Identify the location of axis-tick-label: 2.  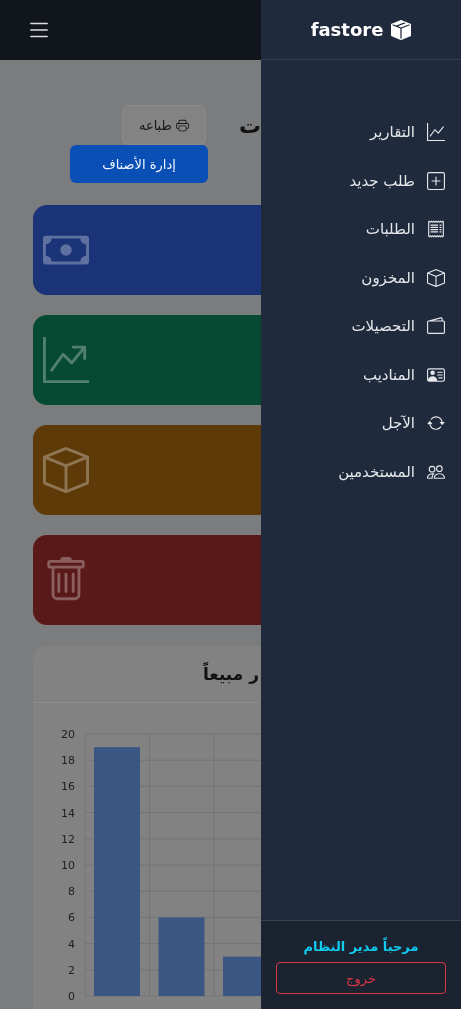
(71, 970).